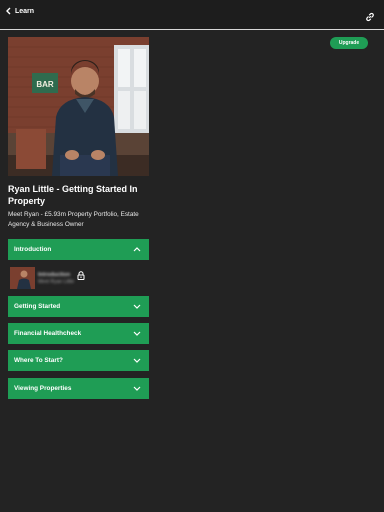 This screenshot has width=384, height=512. Describe the element at coordinates (37, 306) in the screenshot. I see `section-label: Getting Started` at that location.